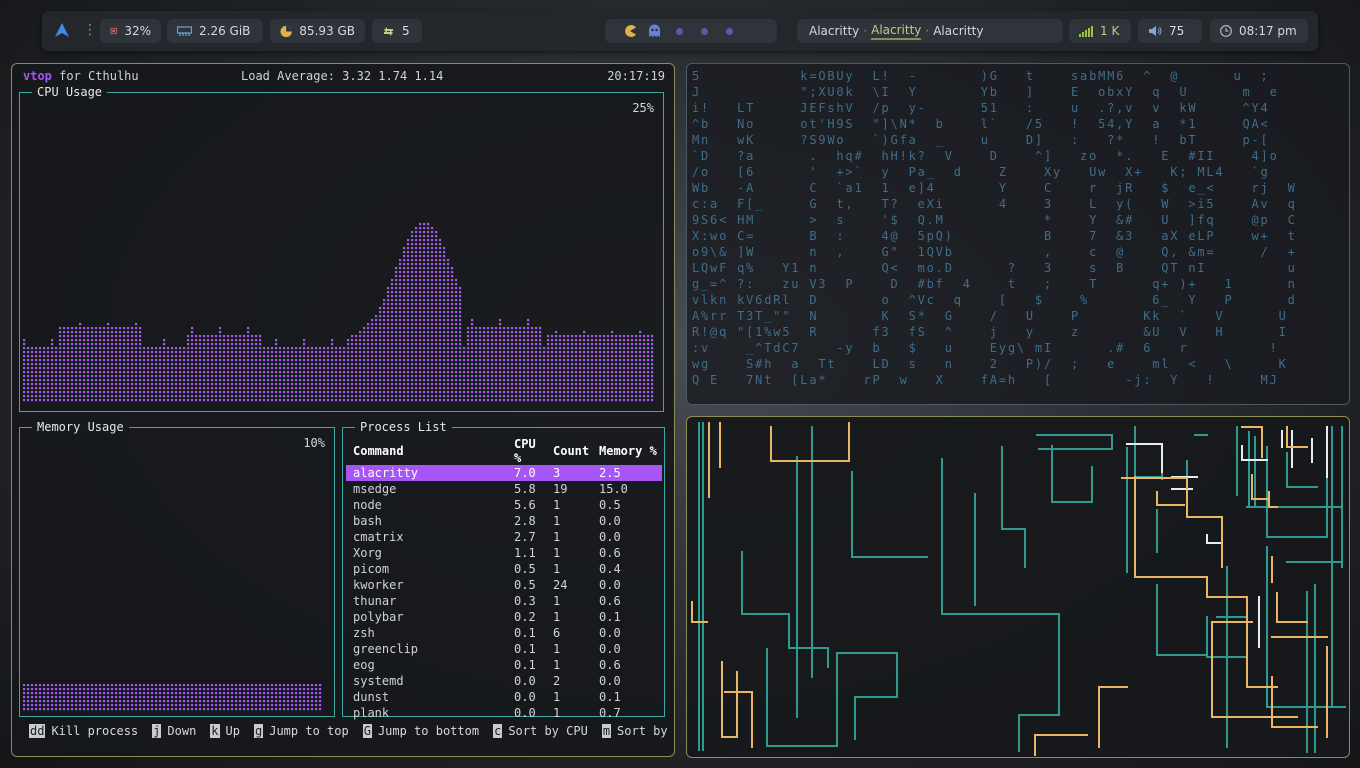  I want to click on pacman-icon, so click(630, 31).